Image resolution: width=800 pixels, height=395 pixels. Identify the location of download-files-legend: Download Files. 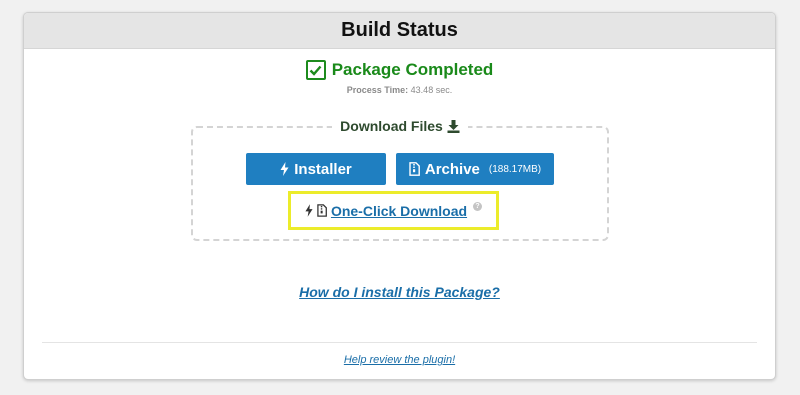
(400, 126).